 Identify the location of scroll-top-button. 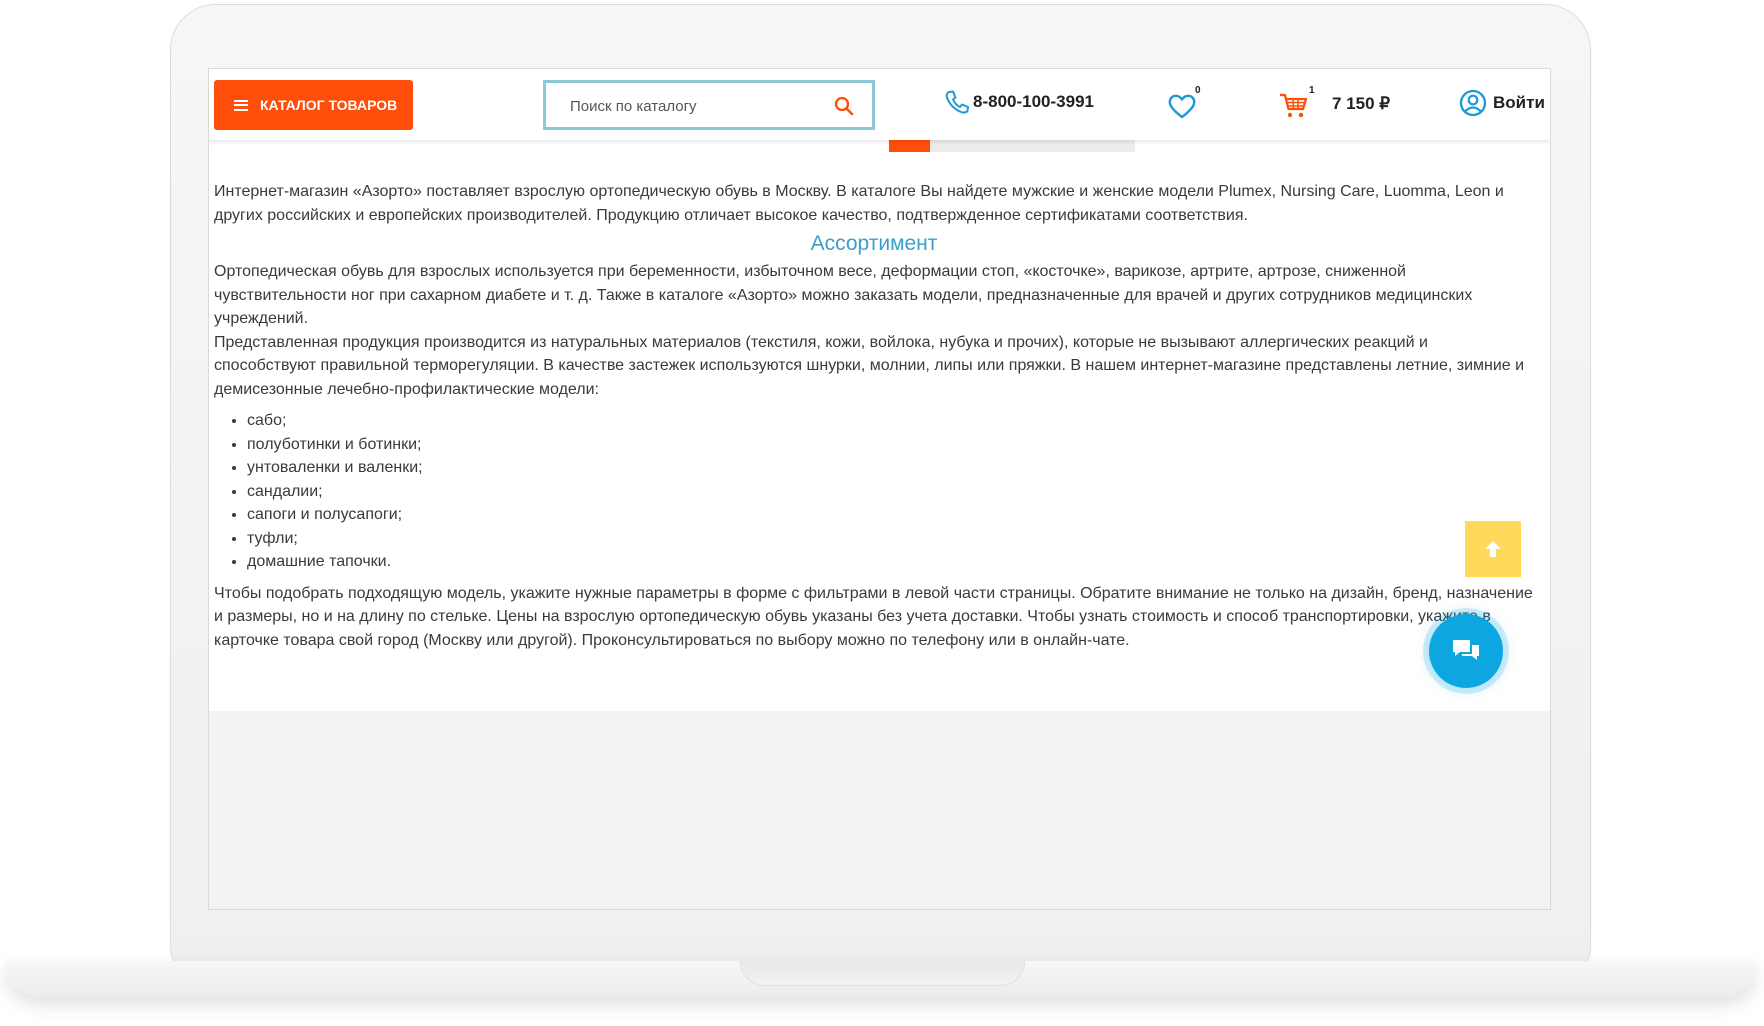
(1493, 549).